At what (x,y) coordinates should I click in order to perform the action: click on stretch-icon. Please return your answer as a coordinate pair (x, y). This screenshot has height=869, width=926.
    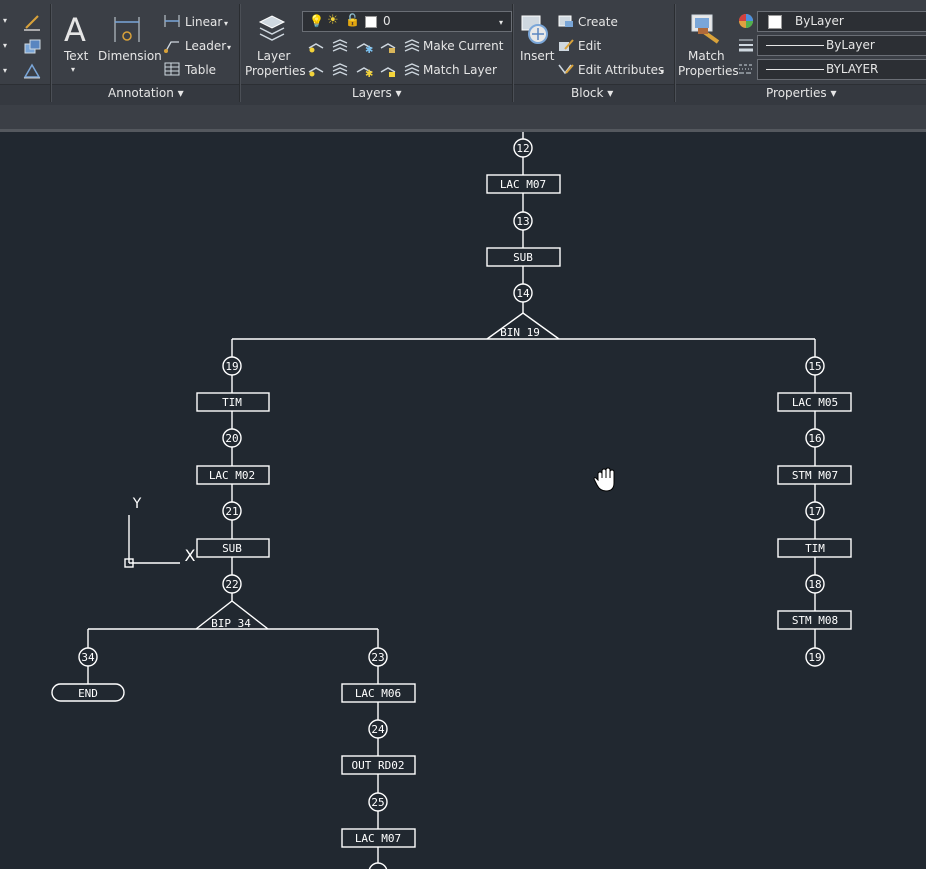
    Looking at the image, I should click on (32, 71).